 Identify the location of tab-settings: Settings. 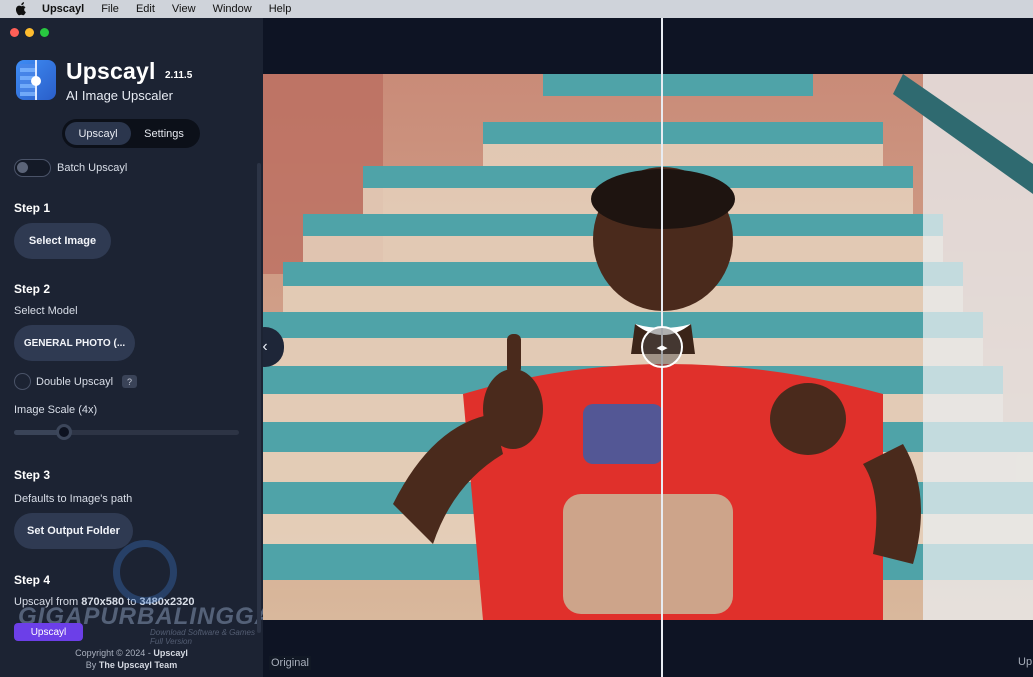
(164, 133).